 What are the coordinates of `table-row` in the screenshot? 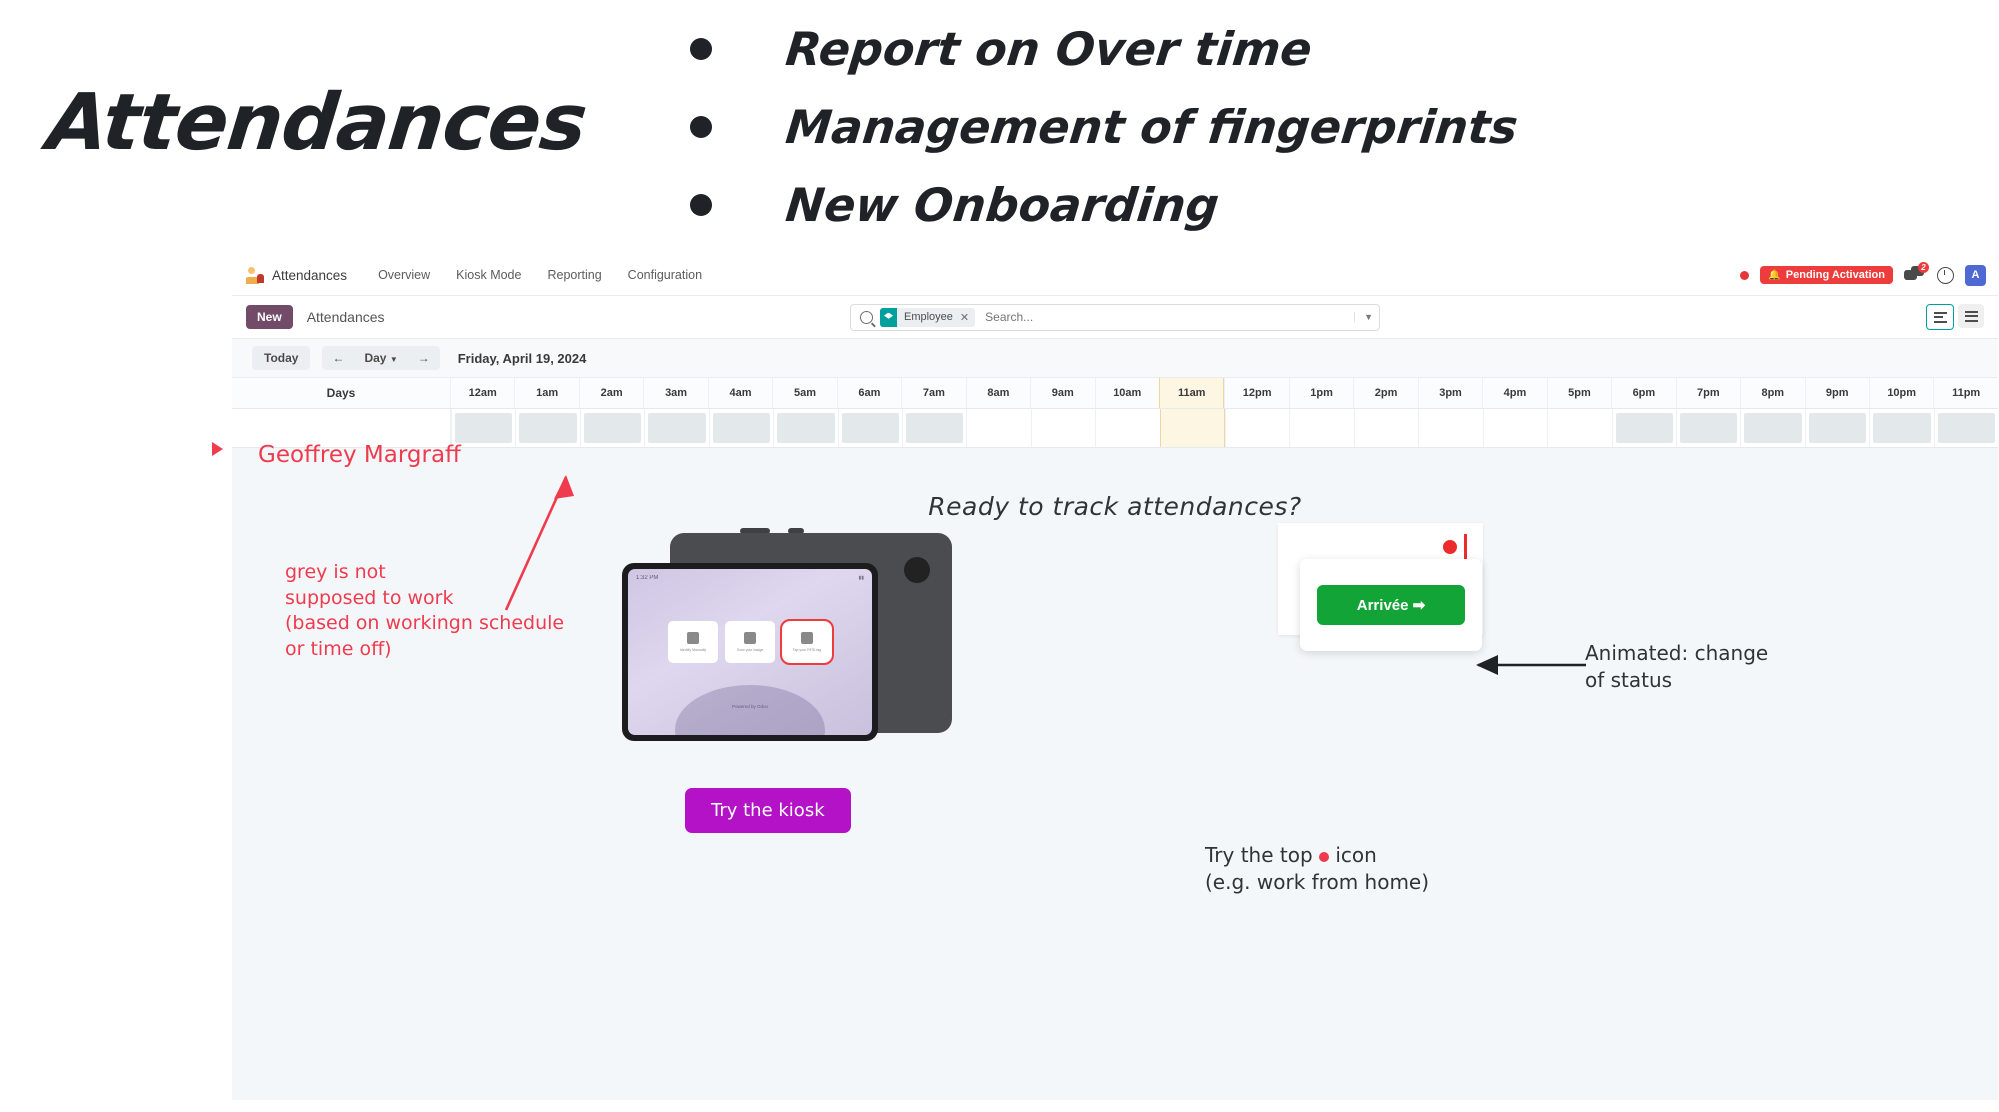 It's located at (1115, 428).